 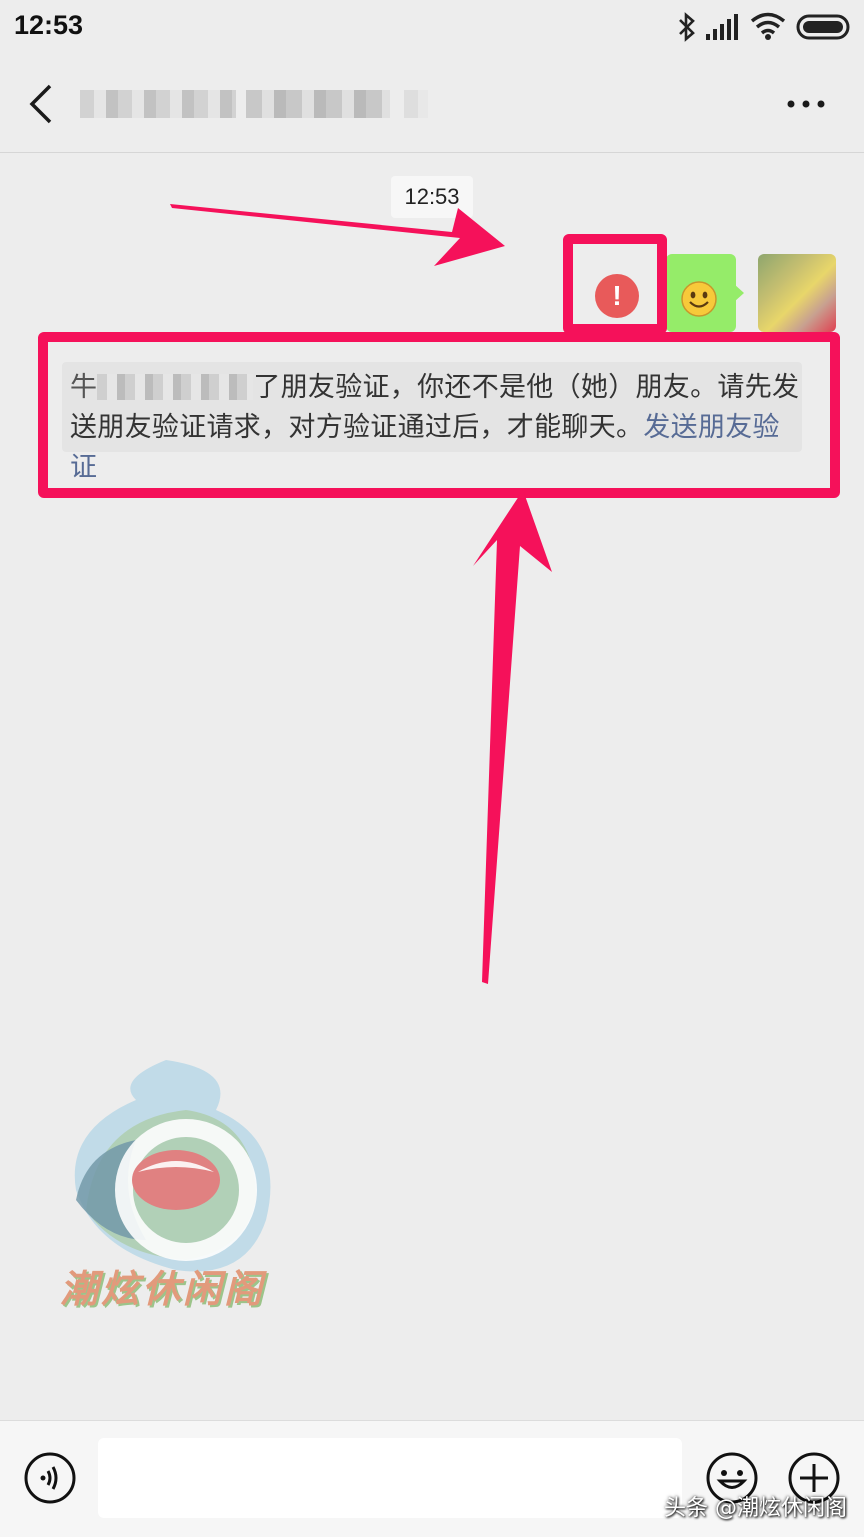 I want to click on more-icon, so click(x=806, y=104).